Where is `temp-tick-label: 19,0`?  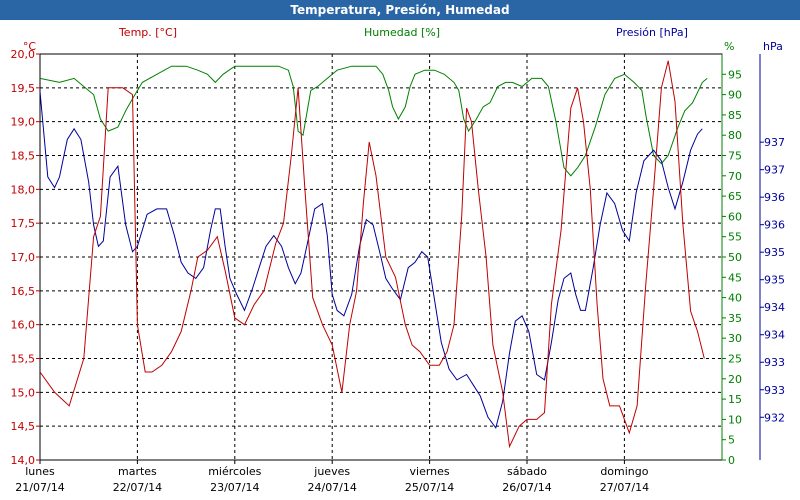 temp-tick-label: 19,0 is located at coordinates (23, 122).